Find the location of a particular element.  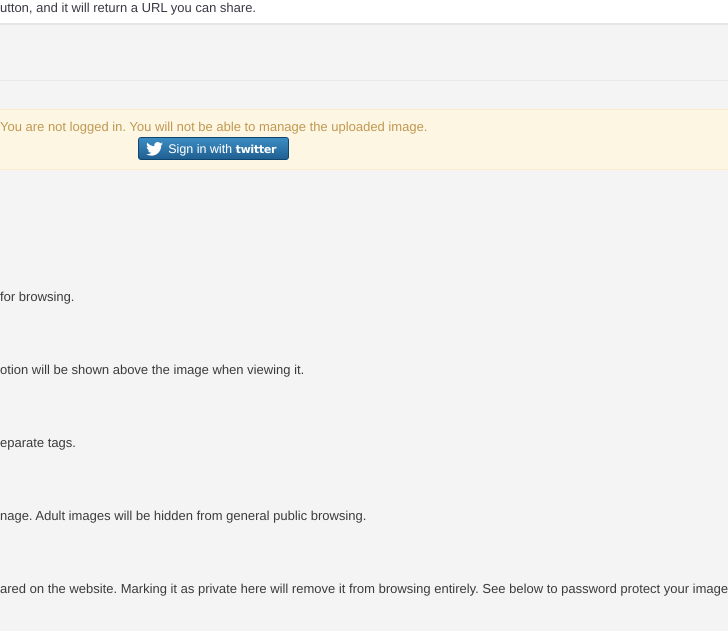

intro-text: utton, and it will return a URL you can share. is located at coordinates (128, 7).